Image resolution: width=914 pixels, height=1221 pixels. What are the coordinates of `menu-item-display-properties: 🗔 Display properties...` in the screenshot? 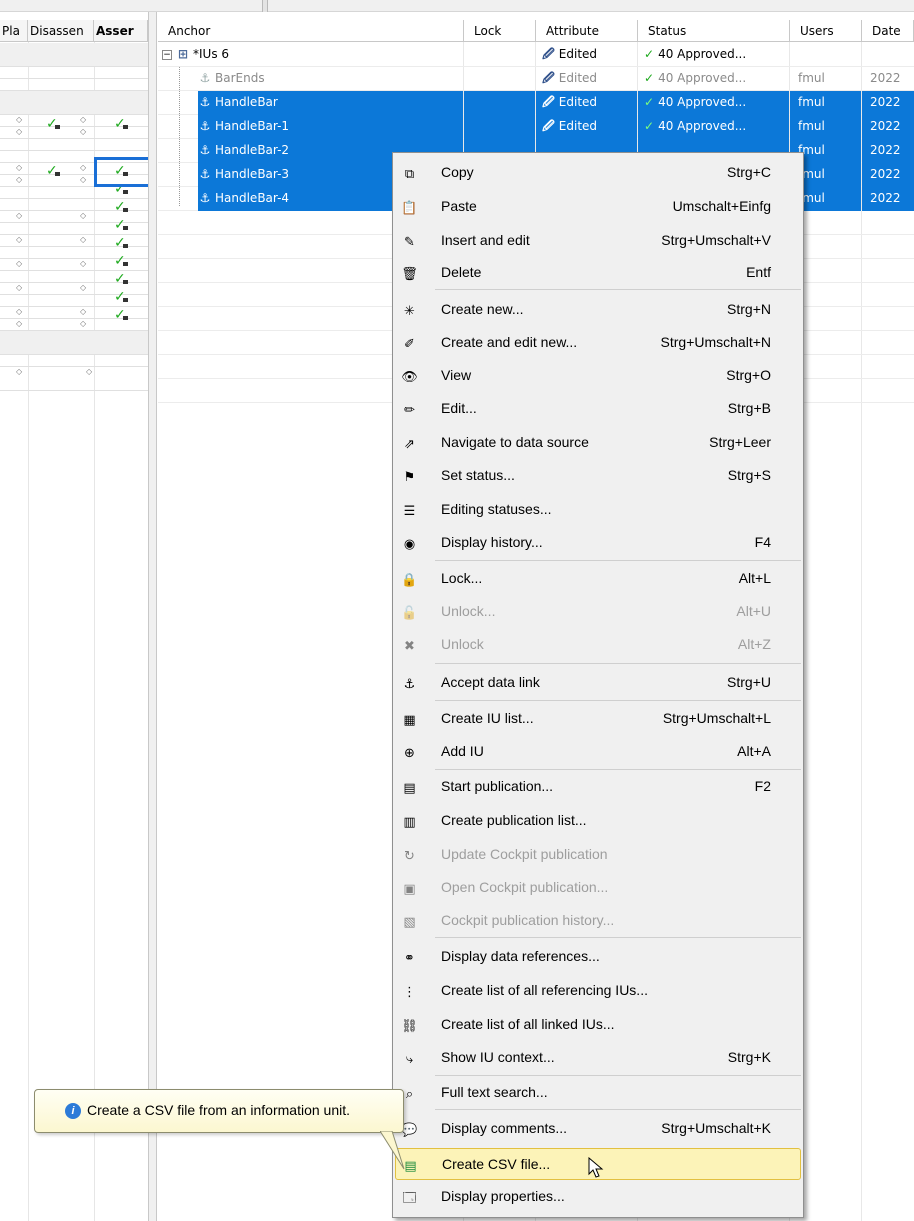 It's located at (598, 1197).